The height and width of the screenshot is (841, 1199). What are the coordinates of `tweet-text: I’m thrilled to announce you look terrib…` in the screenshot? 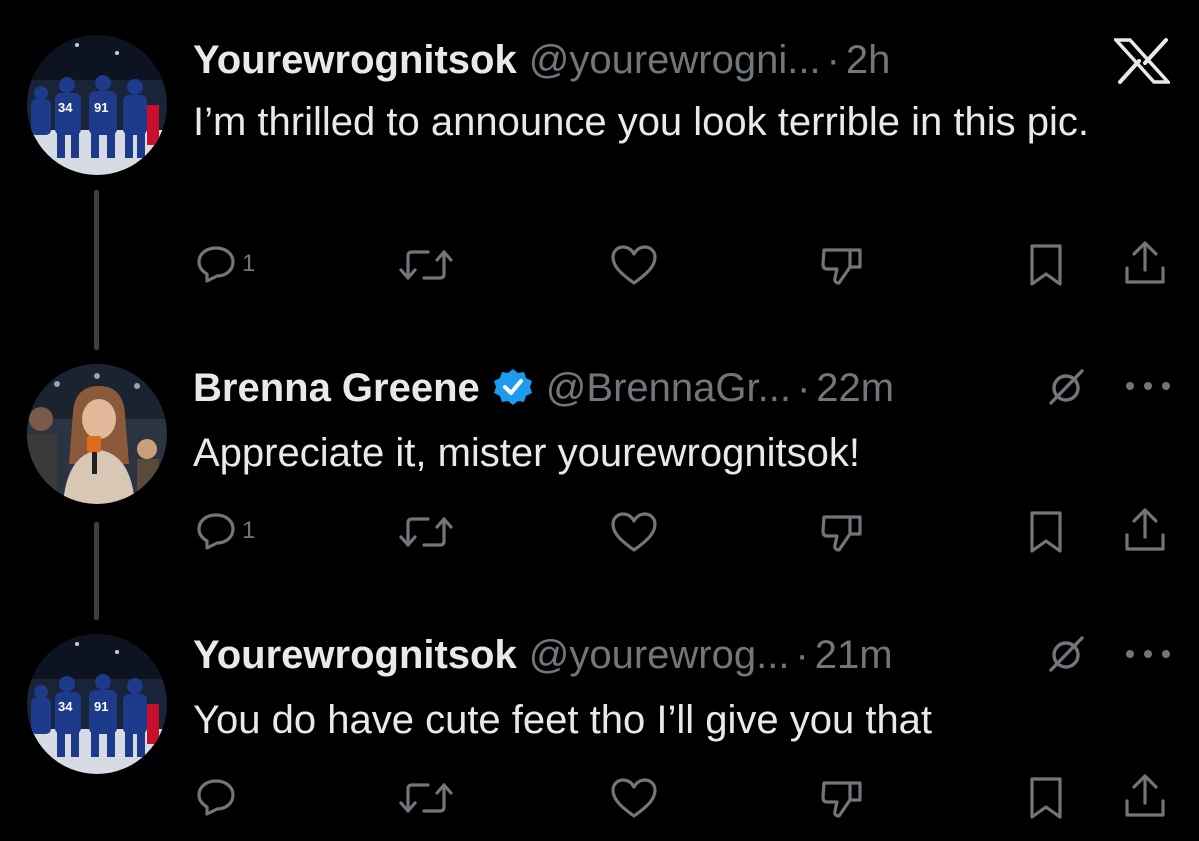 It's located at (641, 122).